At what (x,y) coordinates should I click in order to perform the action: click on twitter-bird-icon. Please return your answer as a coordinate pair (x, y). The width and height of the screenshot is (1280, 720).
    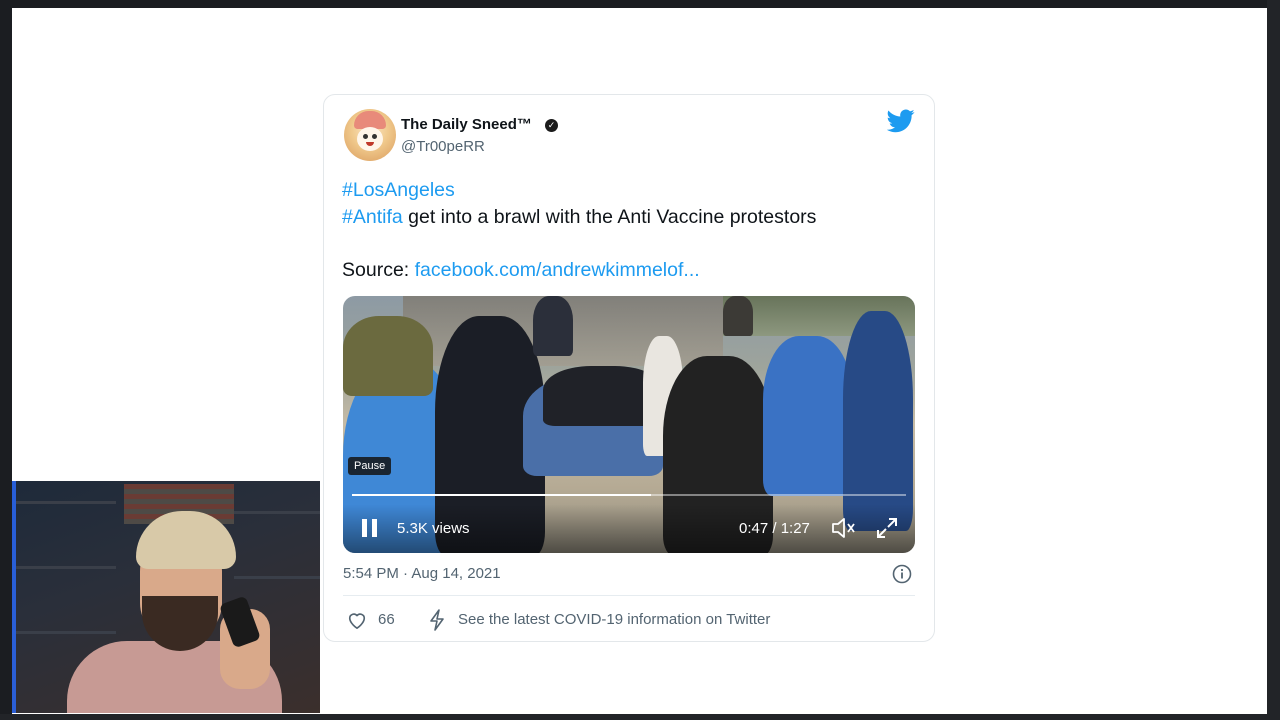
    Looking at the image, I should click on (901, 121).